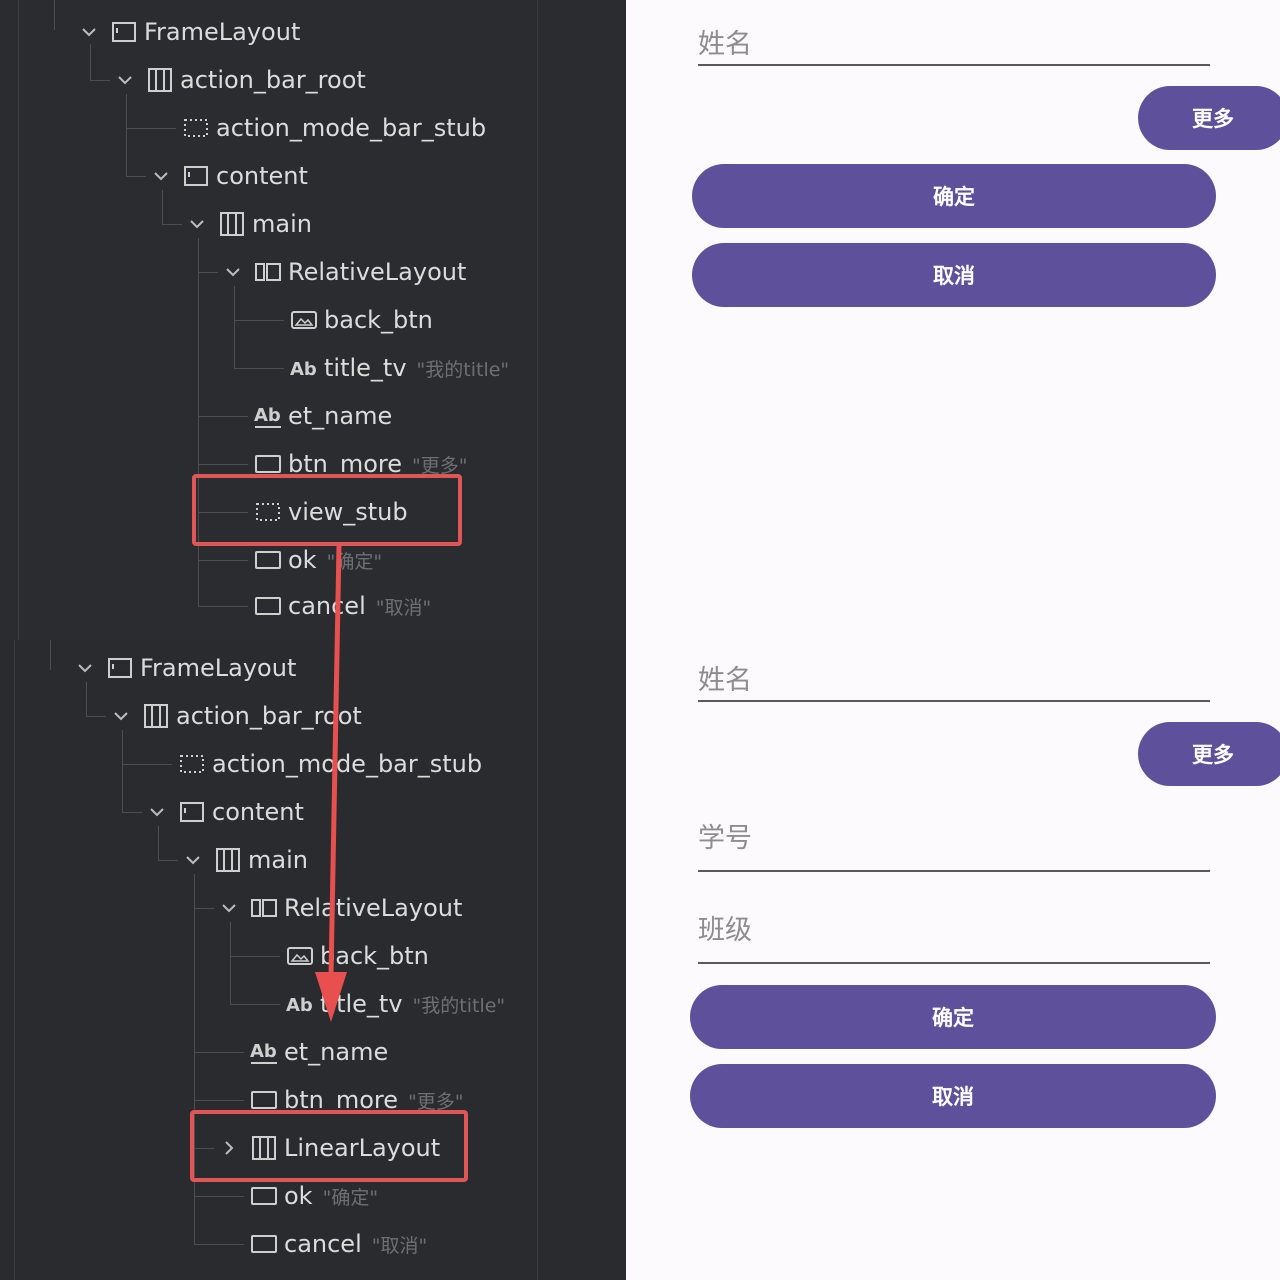 This screenshot has height=1280, width=1280. Describe the element at coordinates (954, 933) in the screenshot. I see `class-field: 班级` at that location.